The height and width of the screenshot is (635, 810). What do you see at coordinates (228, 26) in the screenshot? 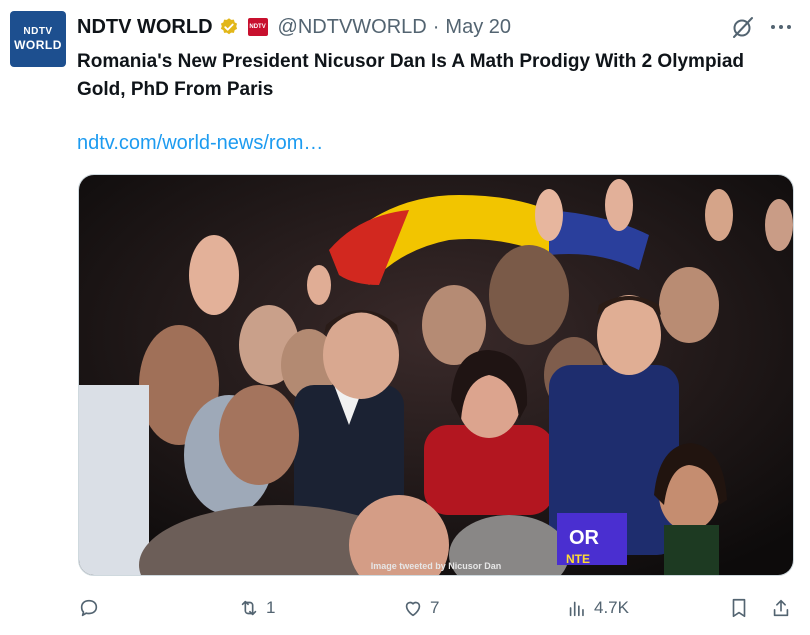
I see `verified-badge-icon` at bounding box center [228, 26].